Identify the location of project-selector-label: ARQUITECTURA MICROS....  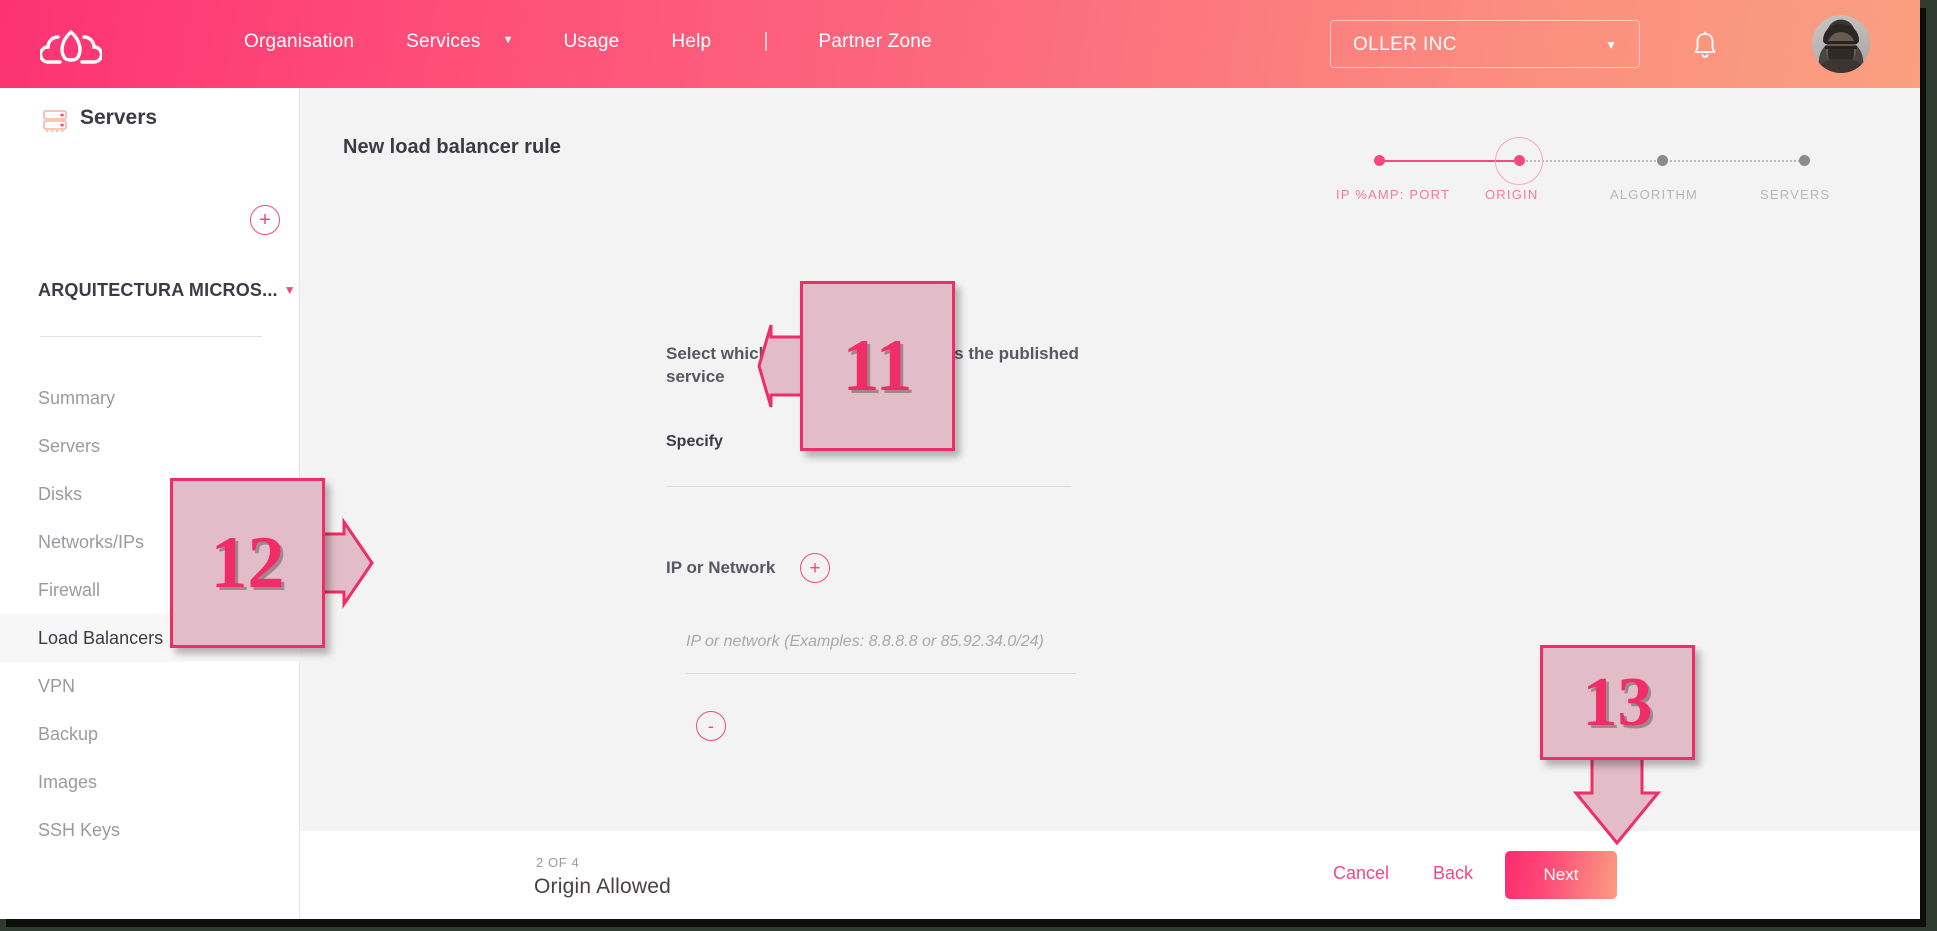
(158, 290).